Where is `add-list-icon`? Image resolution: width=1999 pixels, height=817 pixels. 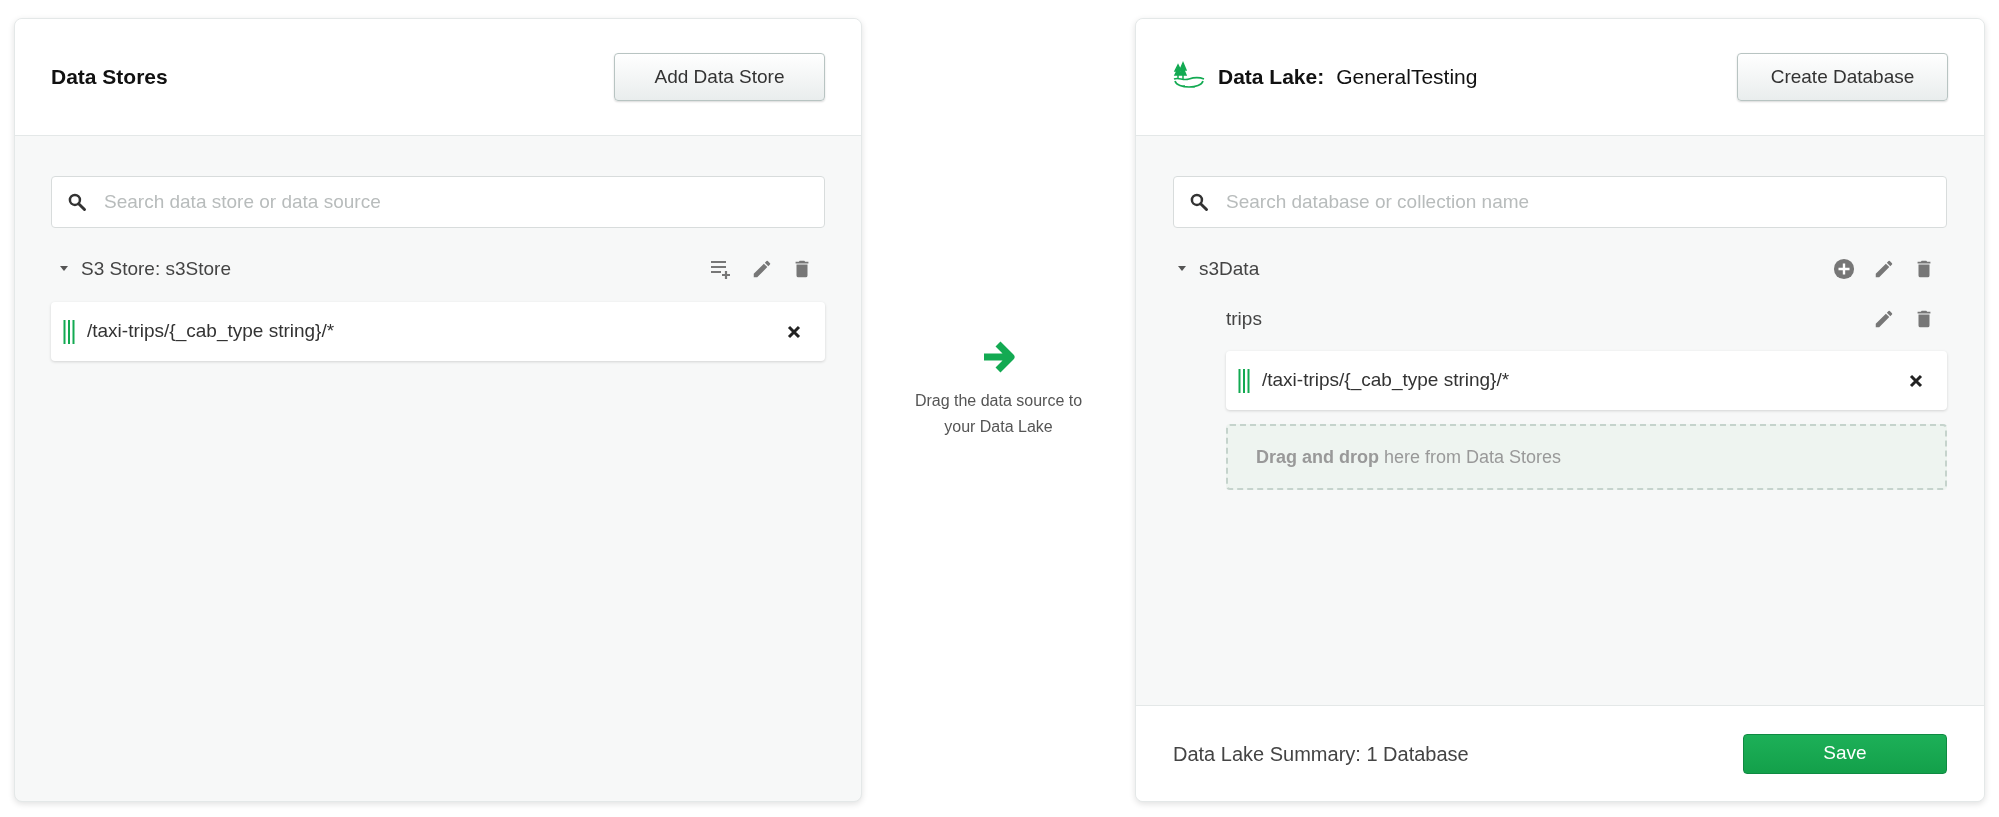 add-list-icon is located at coordinates (721, 269).